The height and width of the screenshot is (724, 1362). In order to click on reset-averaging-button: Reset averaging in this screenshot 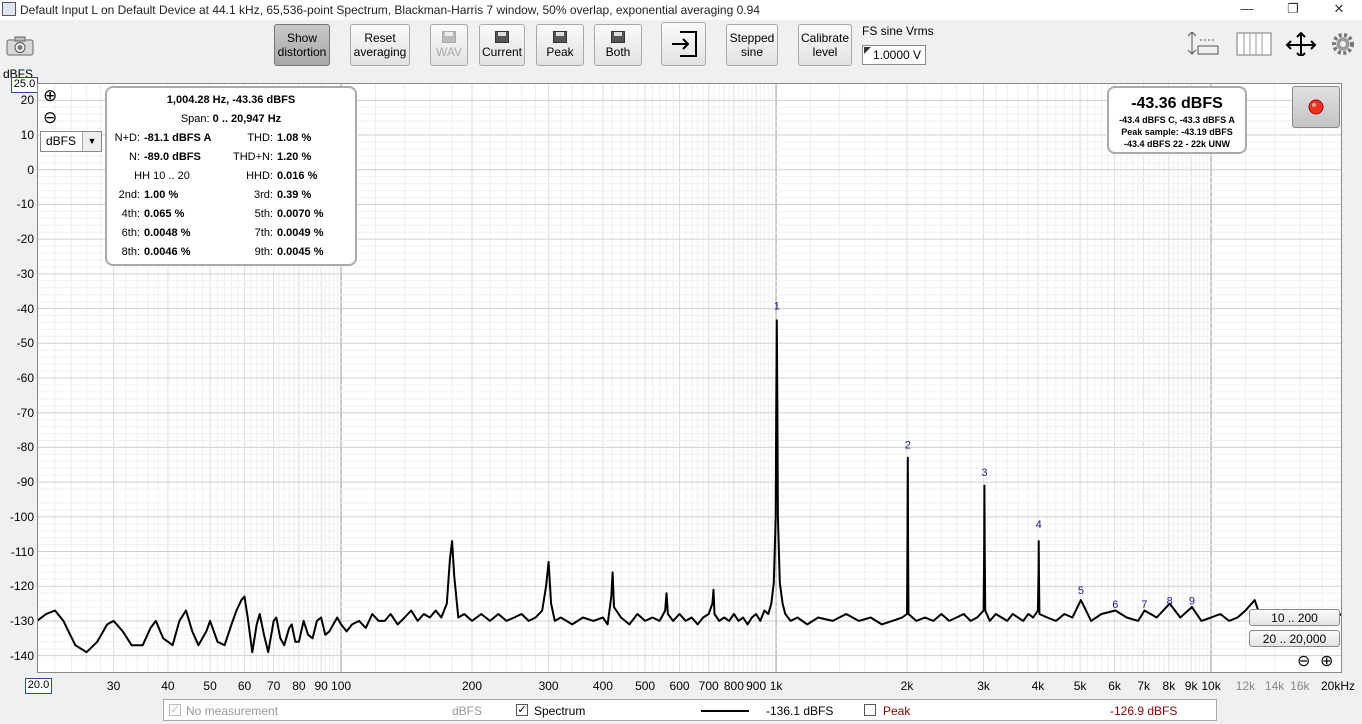, I will do `click(380, 45)`.